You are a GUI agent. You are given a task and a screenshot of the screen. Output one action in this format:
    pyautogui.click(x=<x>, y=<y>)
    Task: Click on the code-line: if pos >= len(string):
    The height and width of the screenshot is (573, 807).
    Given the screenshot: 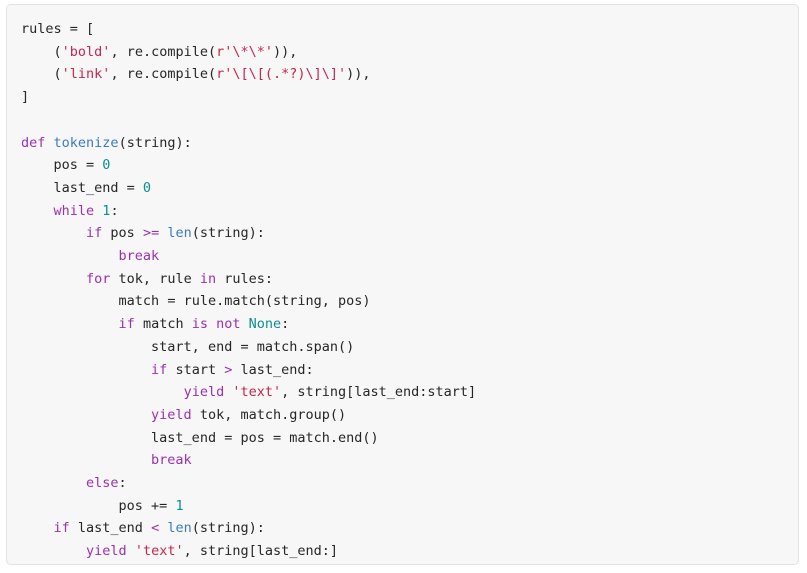 What is the action you would take?
    pyautogui.click(x=409, y=233)
    